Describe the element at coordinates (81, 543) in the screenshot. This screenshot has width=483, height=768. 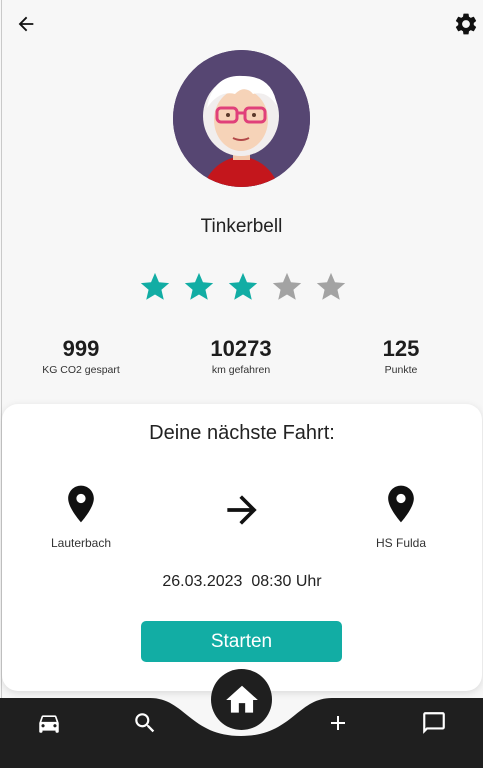
I see `origin-name: Lauterbach` at that location.